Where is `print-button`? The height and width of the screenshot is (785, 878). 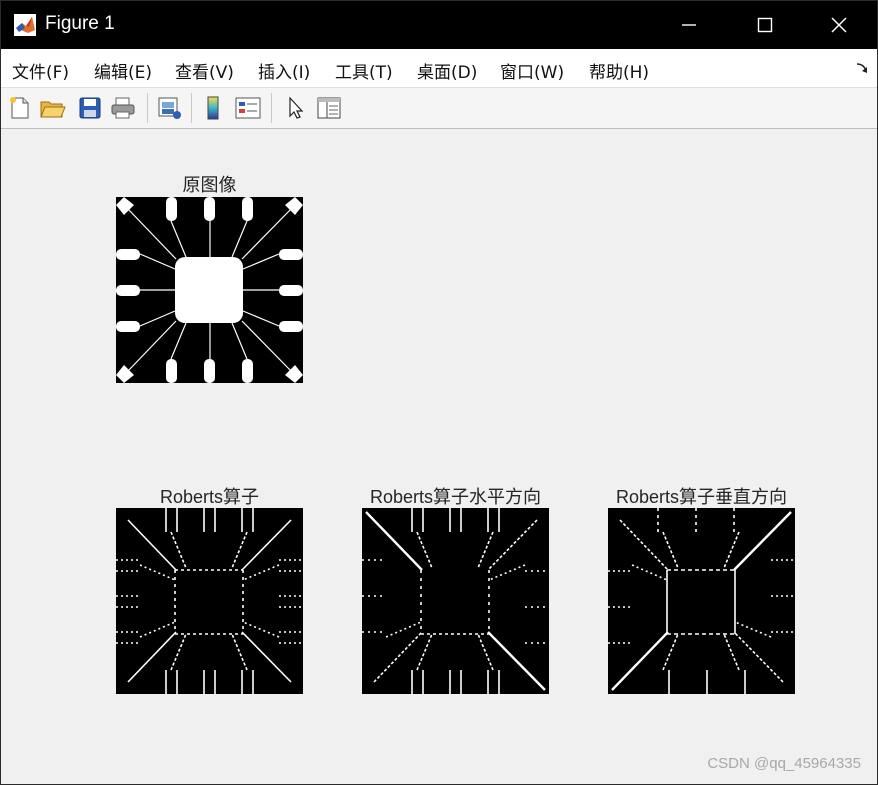 print-button is located at coordinates (123, 108).